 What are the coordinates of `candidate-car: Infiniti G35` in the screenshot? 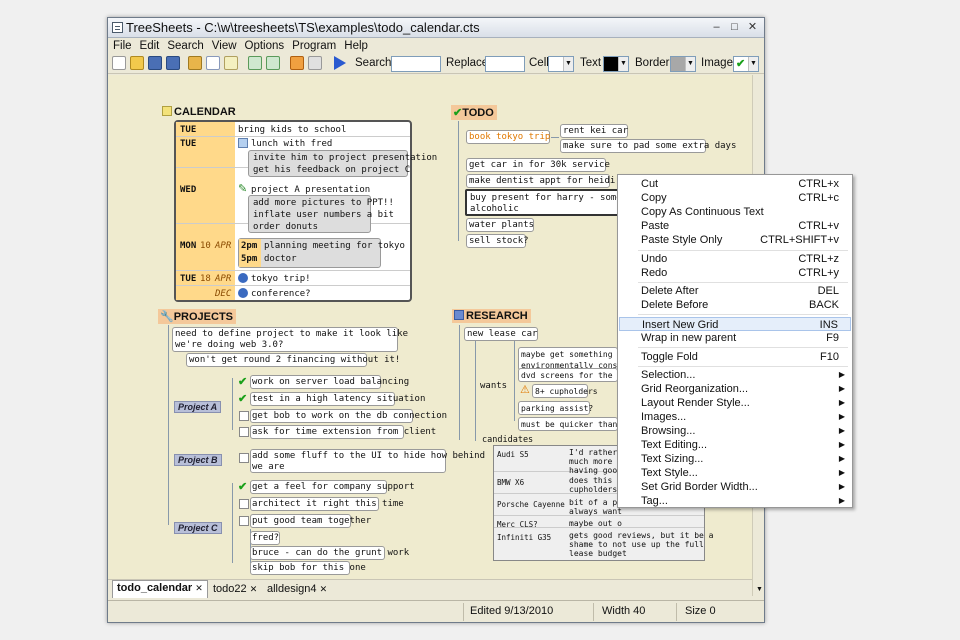 It's located at (524, 537).